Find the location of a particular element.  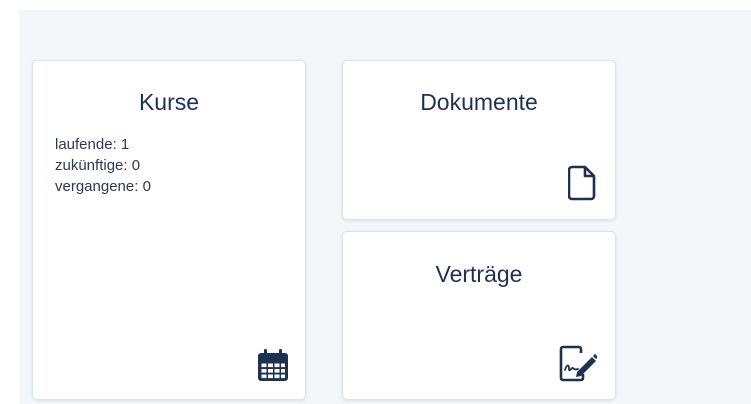

stat-vergangene: vergangene0 is located at coordinates (103, 186).